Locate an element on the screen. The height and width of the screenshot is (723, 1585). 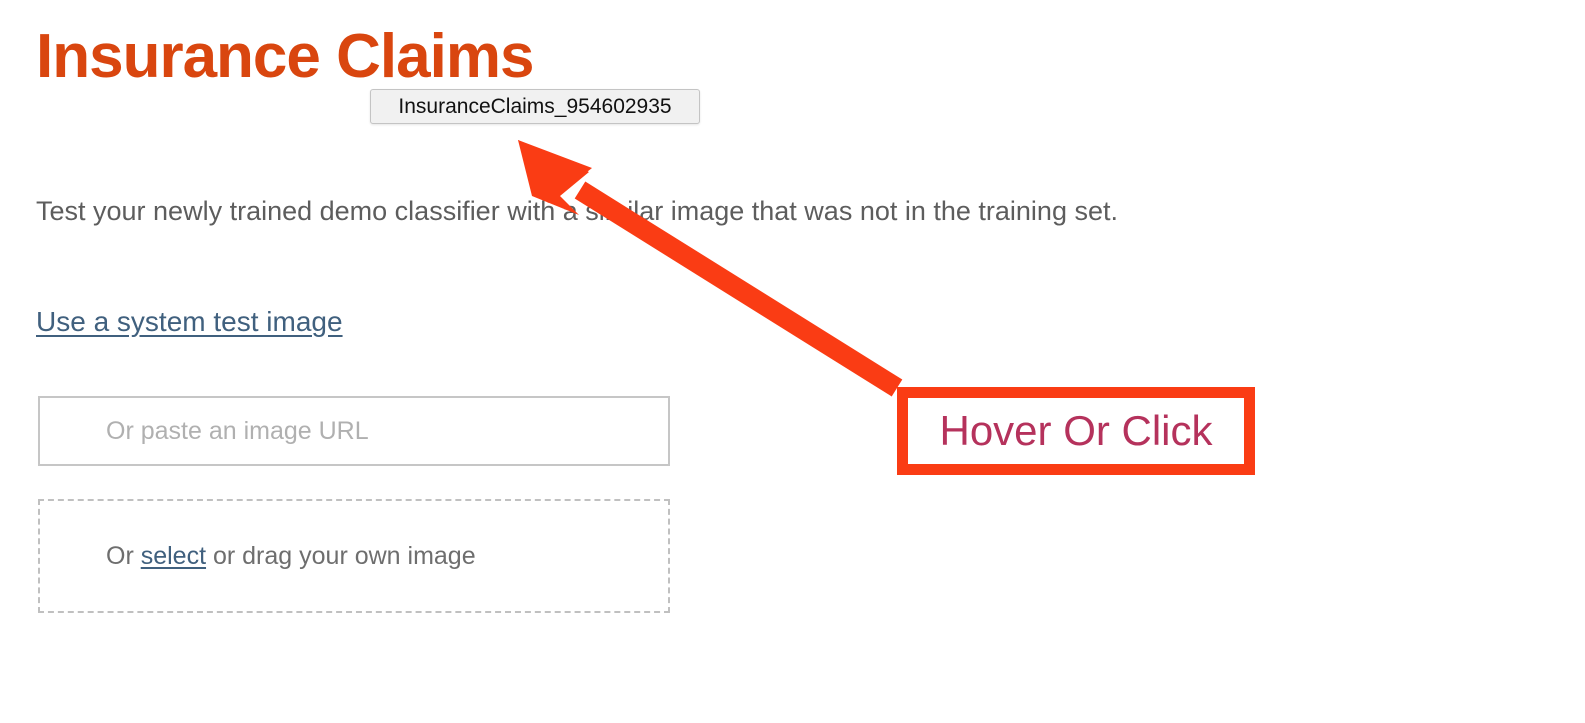
tooltip-label: InsuranceClaims_954602935 is located at coordinates (535, 106).